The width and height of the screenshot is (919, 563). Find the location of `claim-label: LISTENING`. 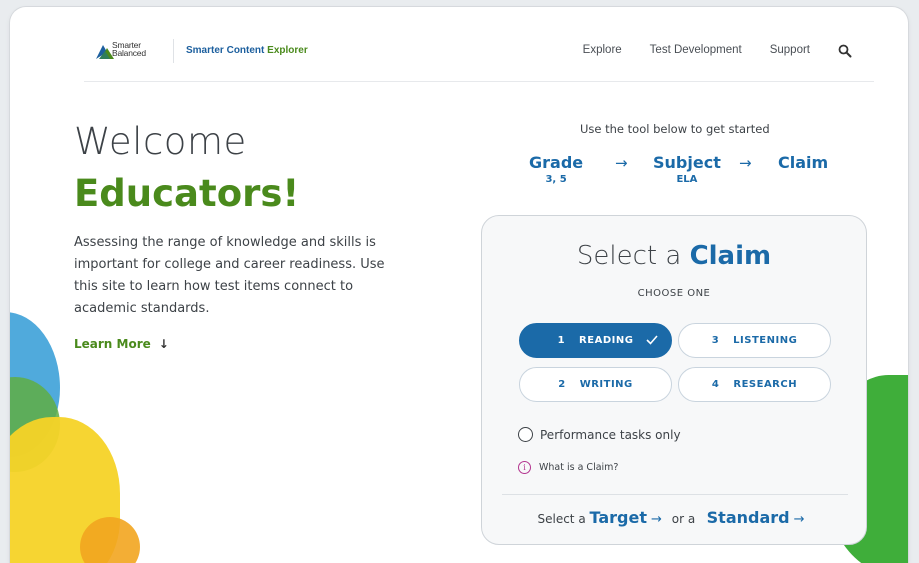

claim-label: LISTENING is located at coordinates (765, 340).